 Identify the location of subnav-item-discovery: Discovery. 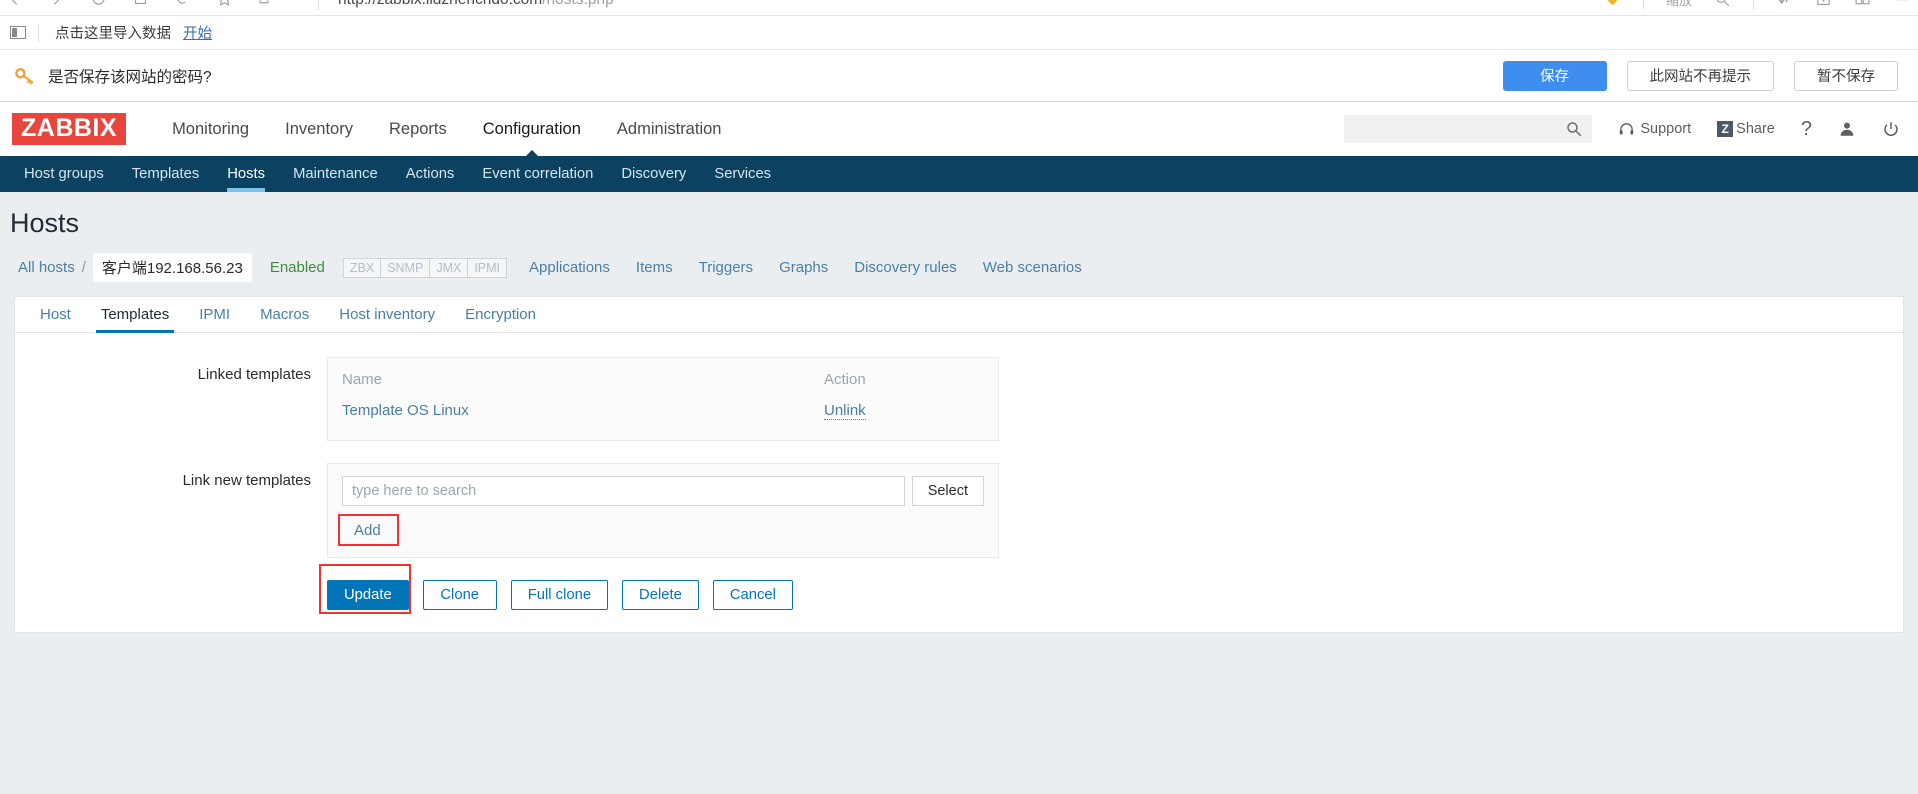
(653, 174).